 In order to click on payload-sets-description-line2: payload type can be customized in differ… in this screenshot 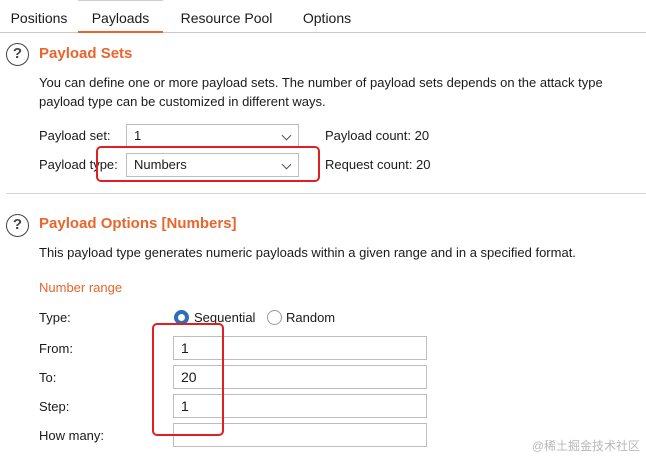, I will do `click(182, 101)`.